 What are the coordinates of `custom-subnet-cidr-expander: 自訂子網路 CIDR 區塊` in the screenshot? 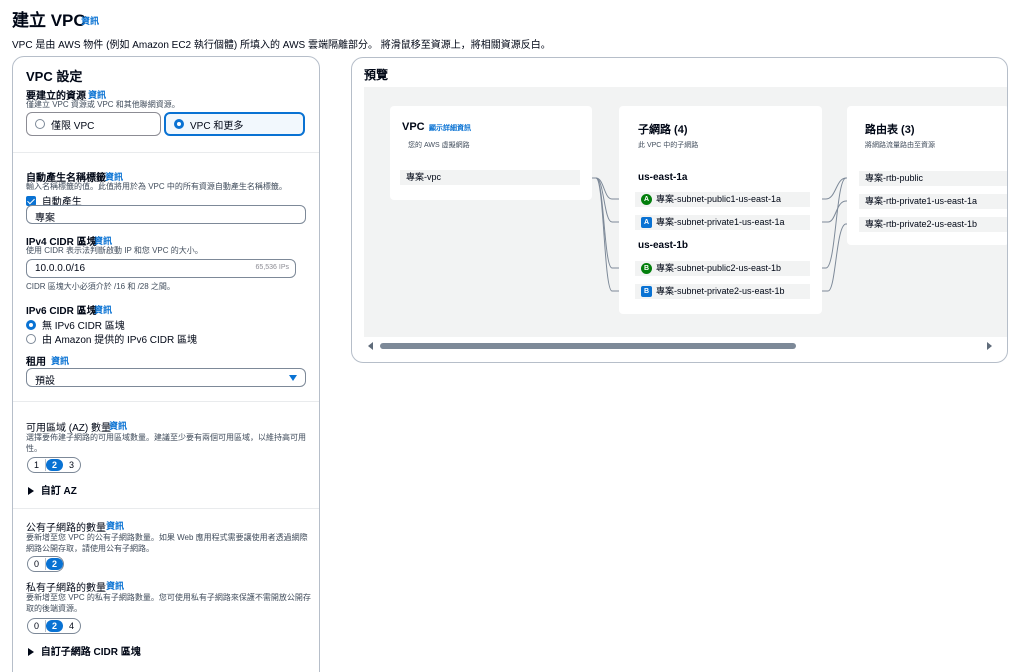 It's located at (84, 650).